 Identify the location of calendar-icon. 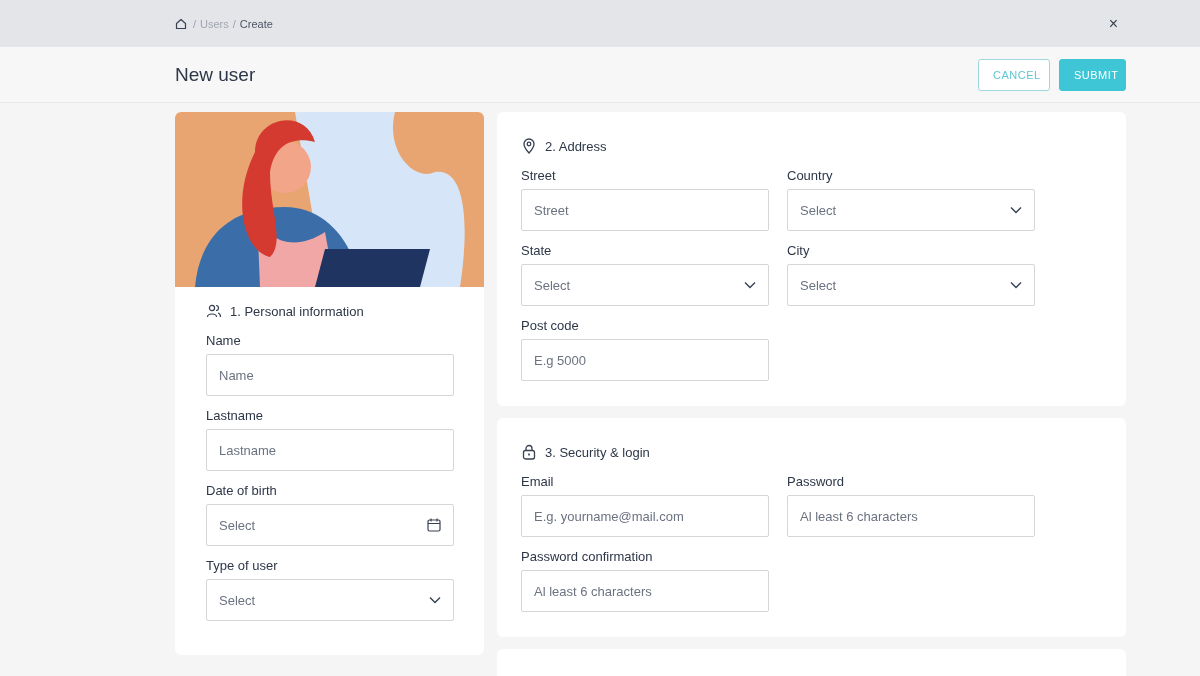
(434, 525).